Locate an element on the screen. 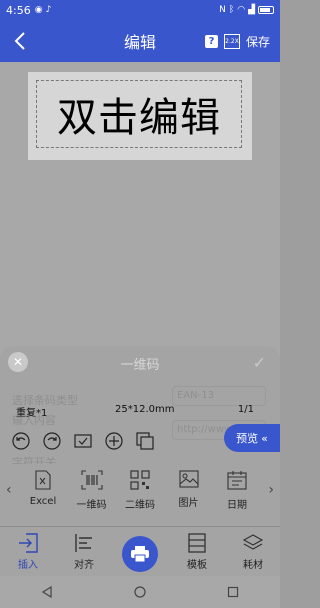 This screenshot has width=320, height=608. align-icon is located at coordinates (83, 543).